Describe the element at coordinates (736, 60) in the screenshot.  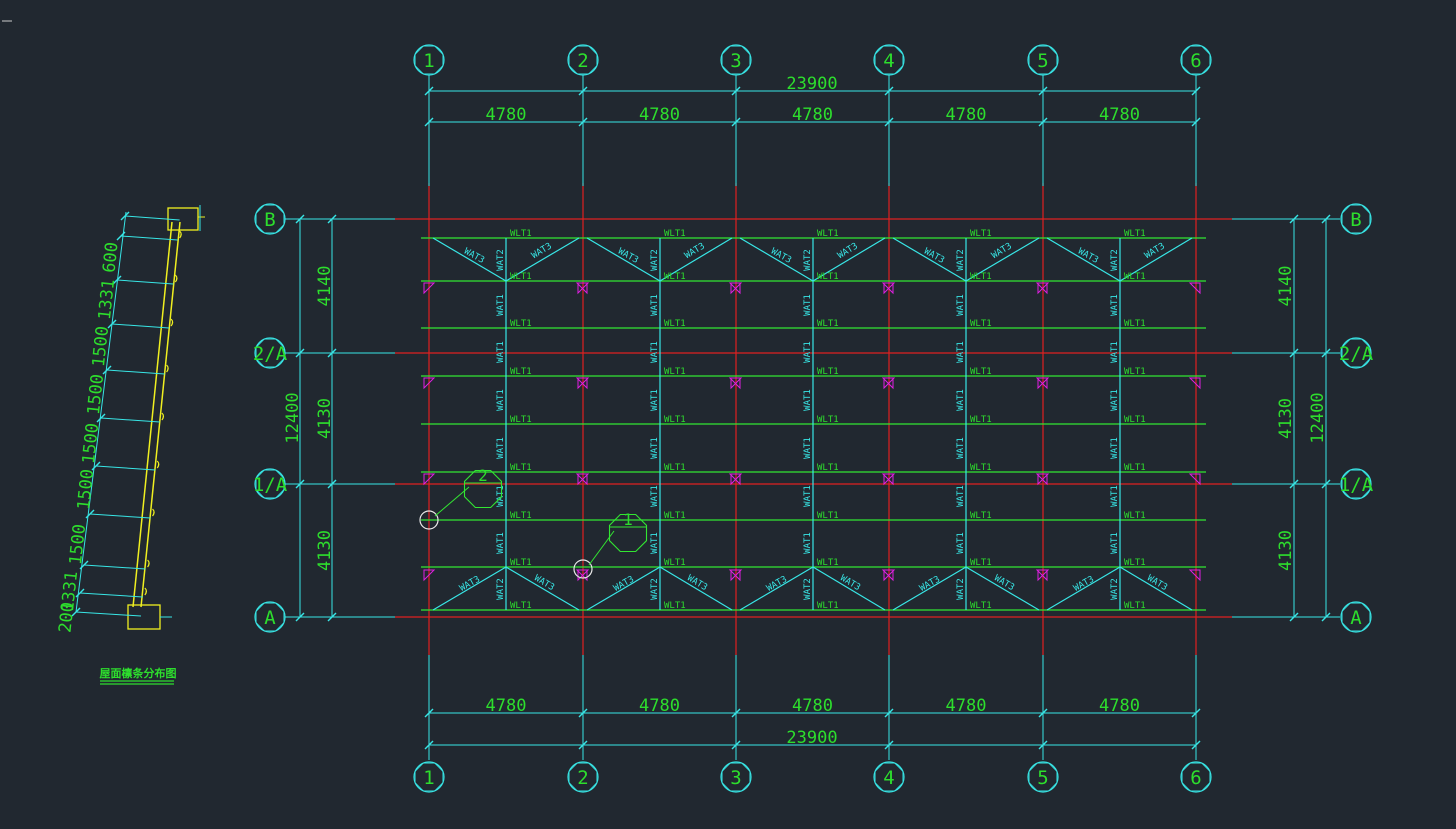
I see `column-axis-top: 3` at that location.